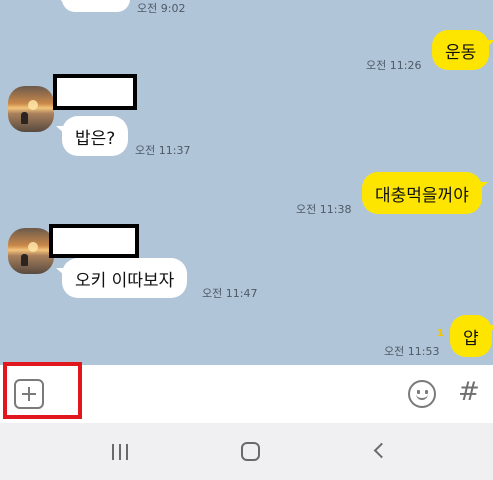 This screenshot has width=493, height=480. I want to click on message-time: 오전 11:38, so click(324, 209).